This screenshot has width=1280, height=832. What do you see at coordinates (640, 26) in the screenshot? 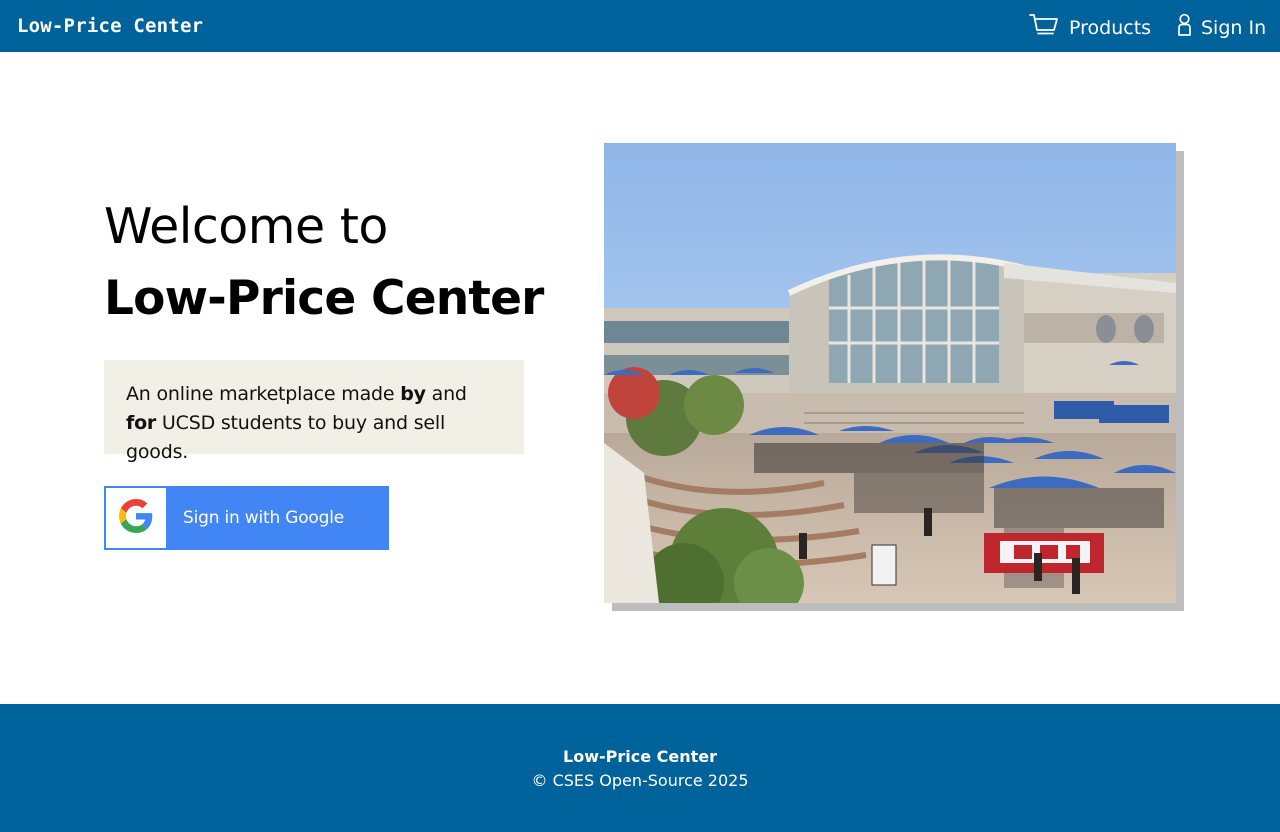
I see `top-navbar: Low-Price Center Products Sign In` at bounding box center [640, 26].